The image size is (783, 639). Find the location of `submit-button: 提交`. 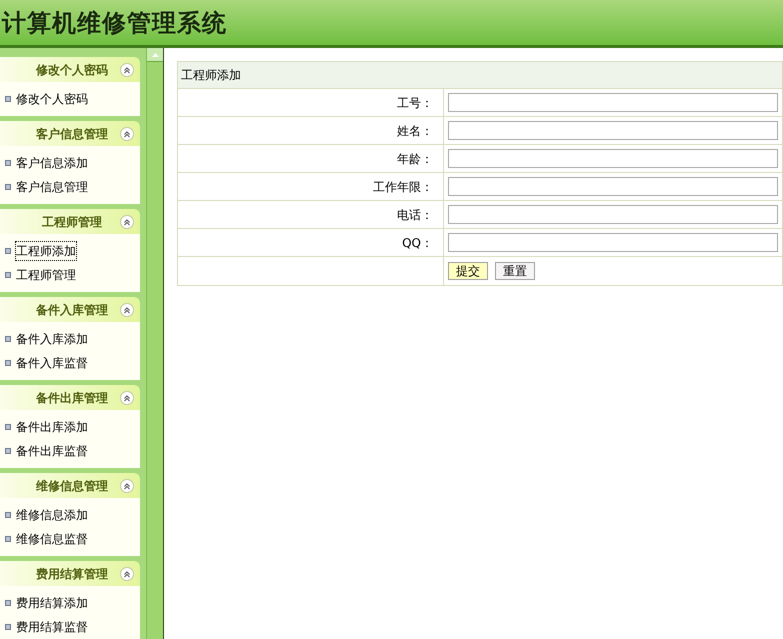

submit-button: 提交 is located at coordinates (468, 271).